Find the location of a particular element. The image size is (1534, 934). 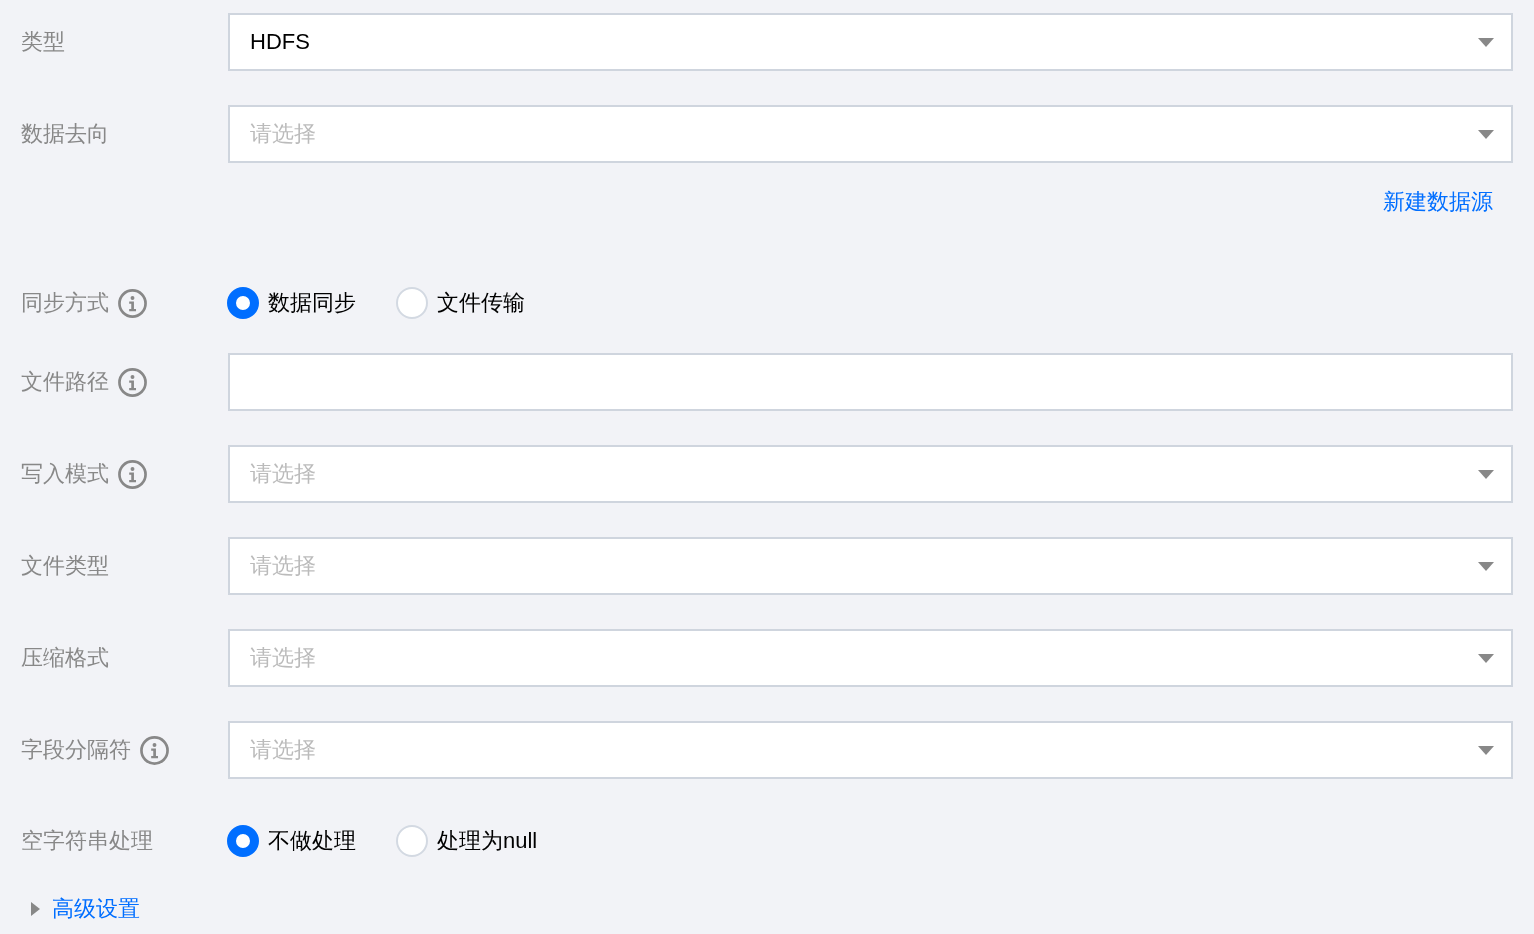

field-label: 压缩格式 is located at coordinates (65, 658).